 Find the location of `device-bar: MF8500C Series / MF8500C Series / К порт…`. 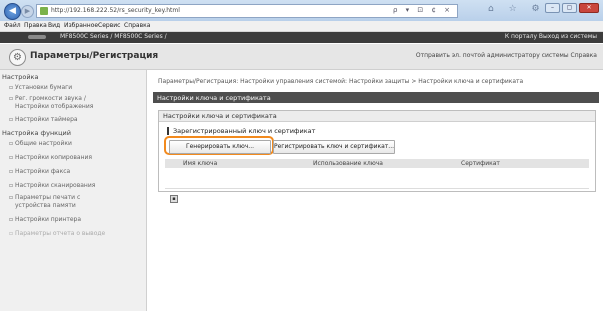

device-bar: MF8500C Series / MF8500C Series / К порт… is located at coordinates (301, 37).